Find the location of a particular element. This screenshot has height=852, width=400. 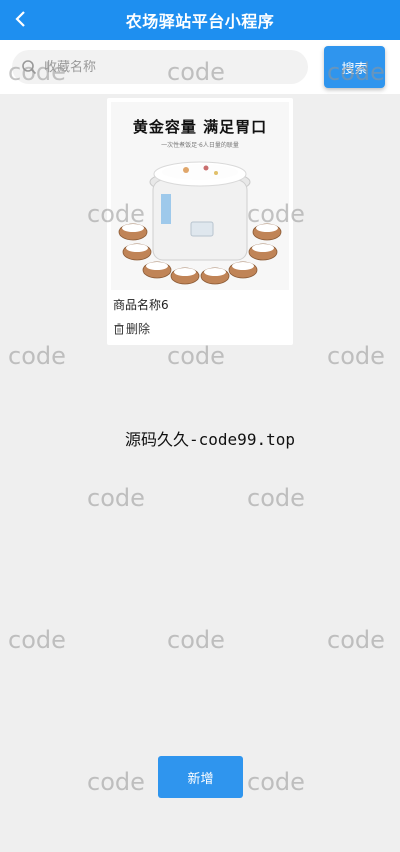

search-bar: 搜索 is located at coordinates (200, 67).